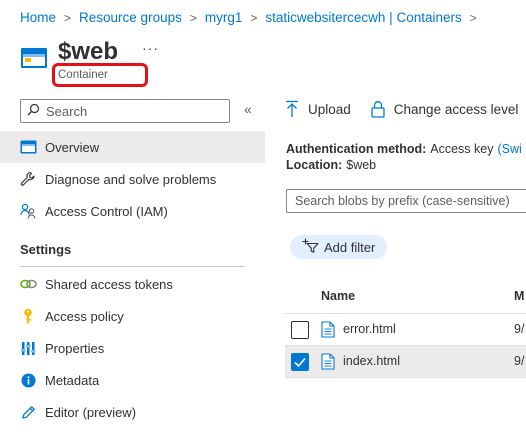  What do you see at coordinates (363, 17) in the screenshot?
I see `breadcrumb-storage-containers: staticwebsitercecwh | Containers` at bounding box center [363, 17].